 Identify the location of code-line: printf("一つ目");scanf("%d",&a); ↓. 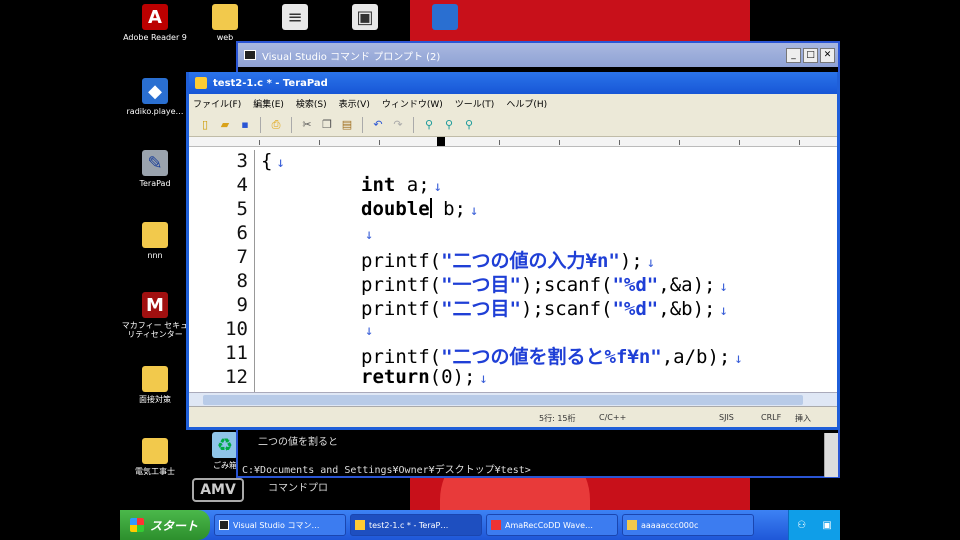
(544, 285).